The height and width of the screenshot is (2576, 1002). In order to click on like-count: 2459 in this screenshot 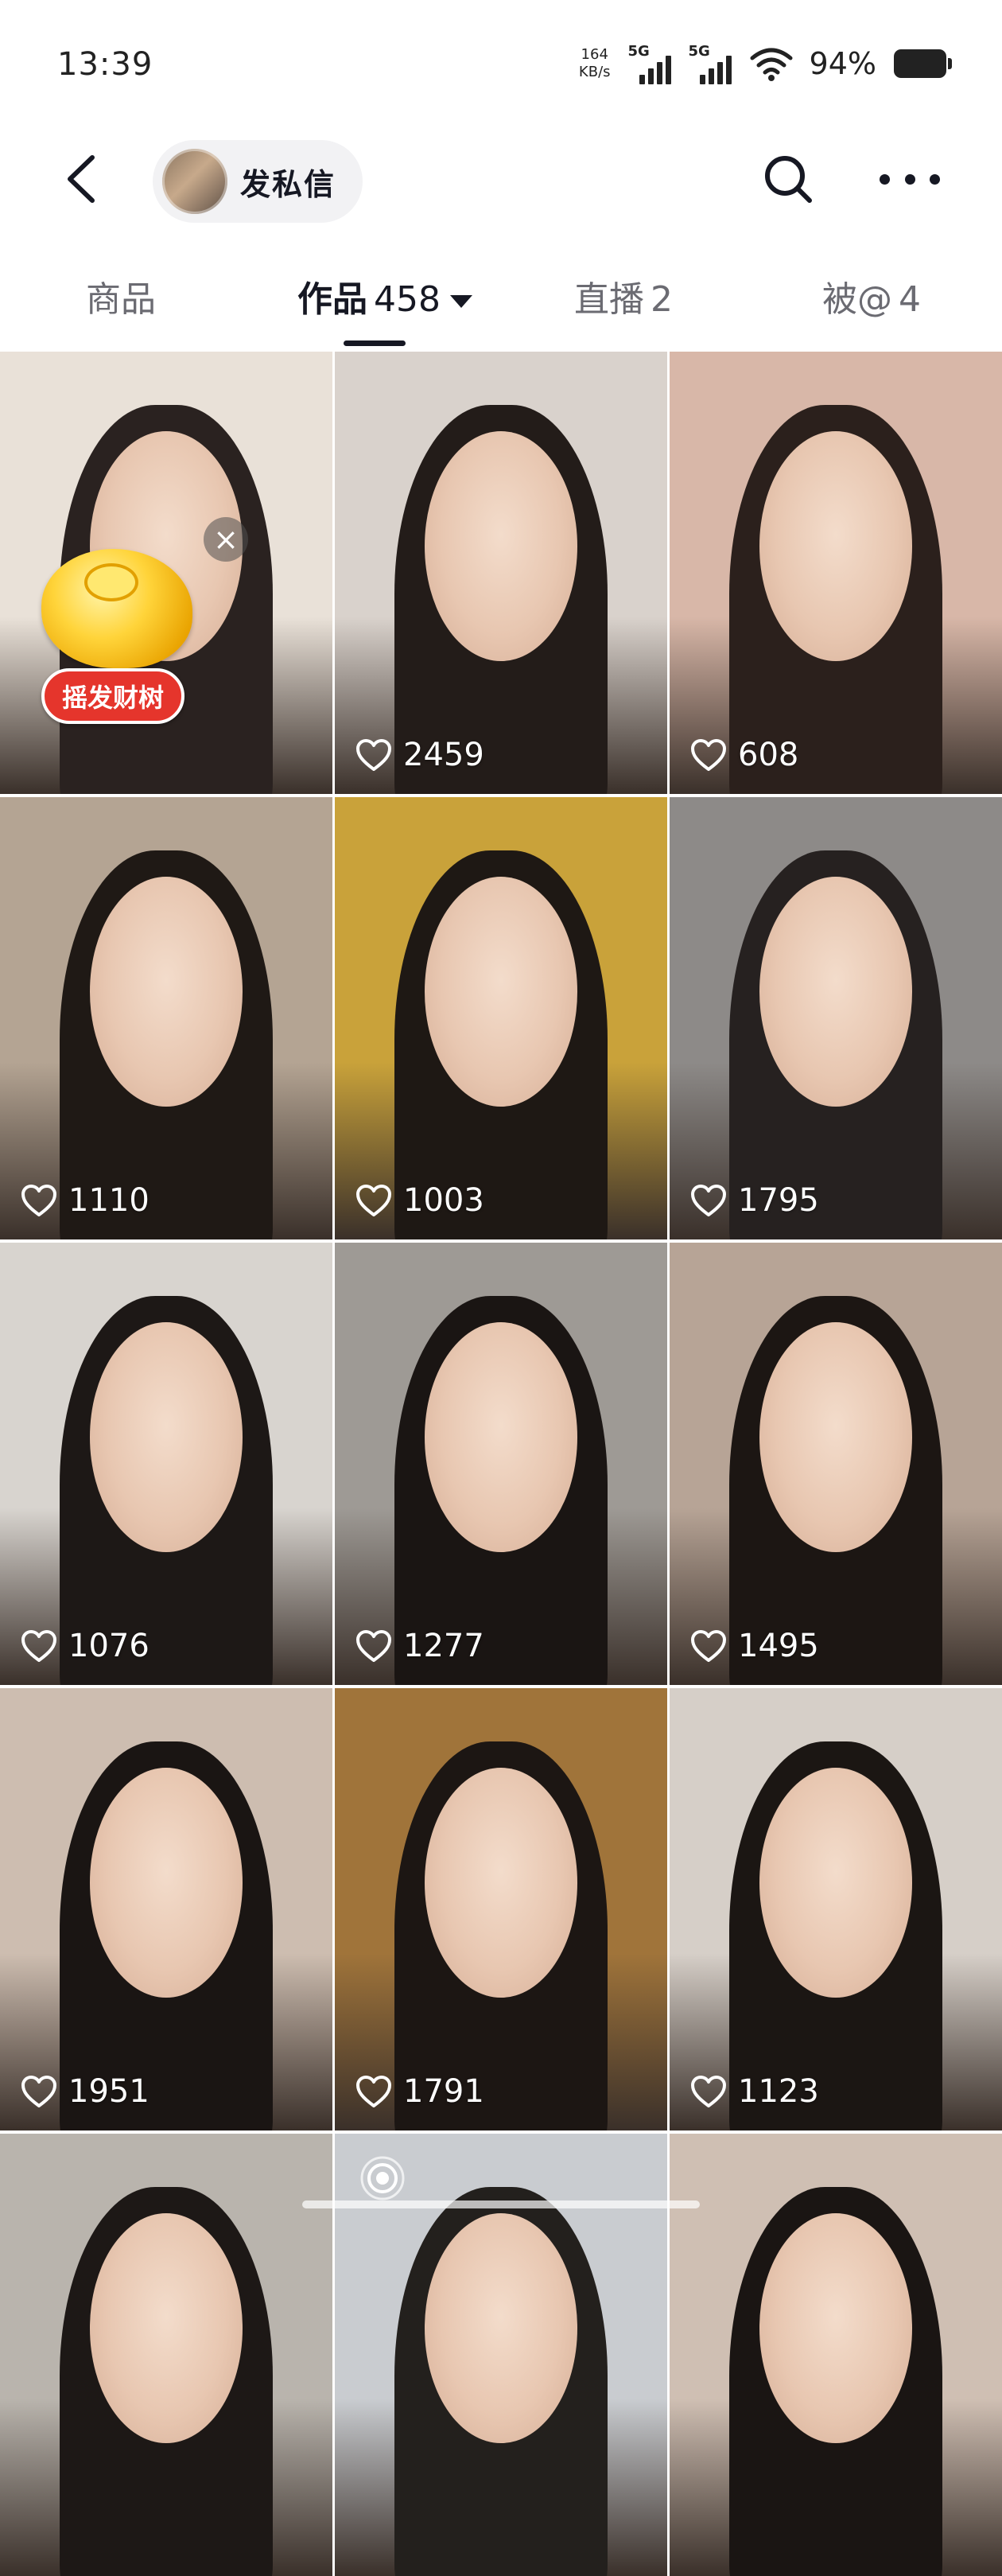, I will do `click(419, 755)`.